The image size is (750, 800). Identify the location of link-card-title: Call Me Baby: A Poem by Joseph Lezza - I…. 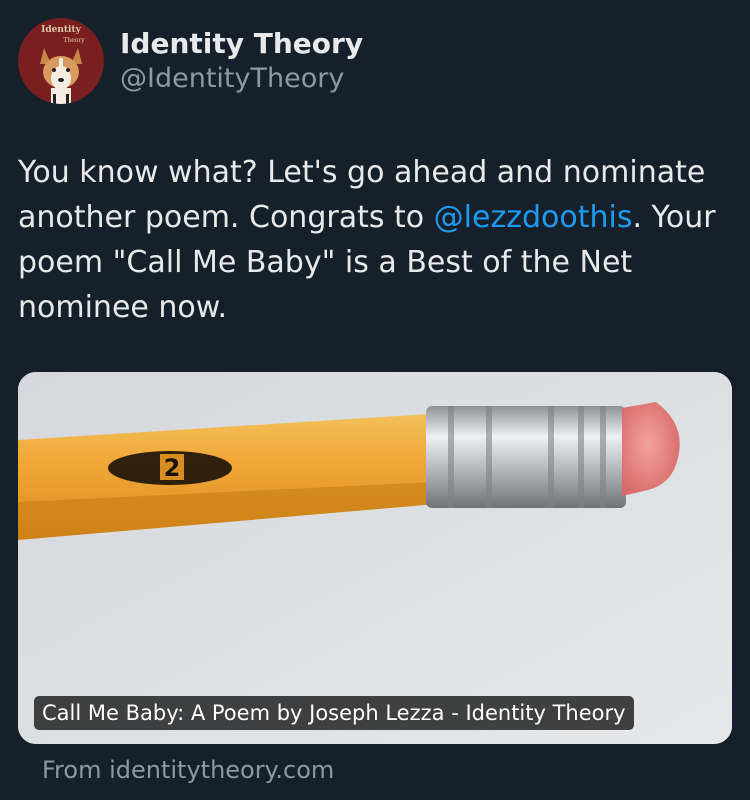
(334, 713).